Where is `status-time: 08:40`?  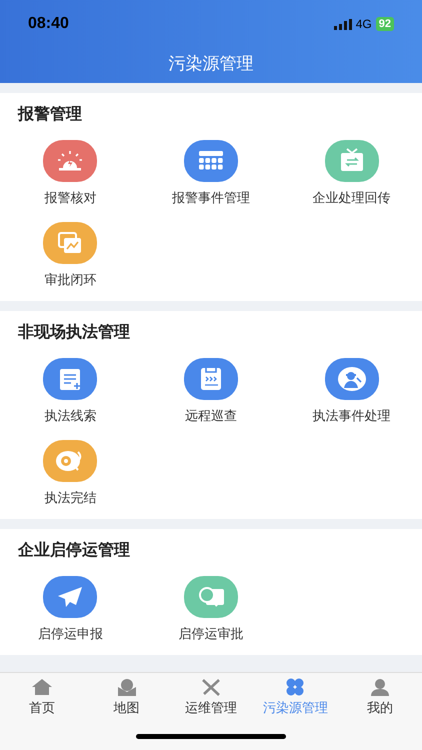
status-time: 08:40 is located at coordinates (48, 24).